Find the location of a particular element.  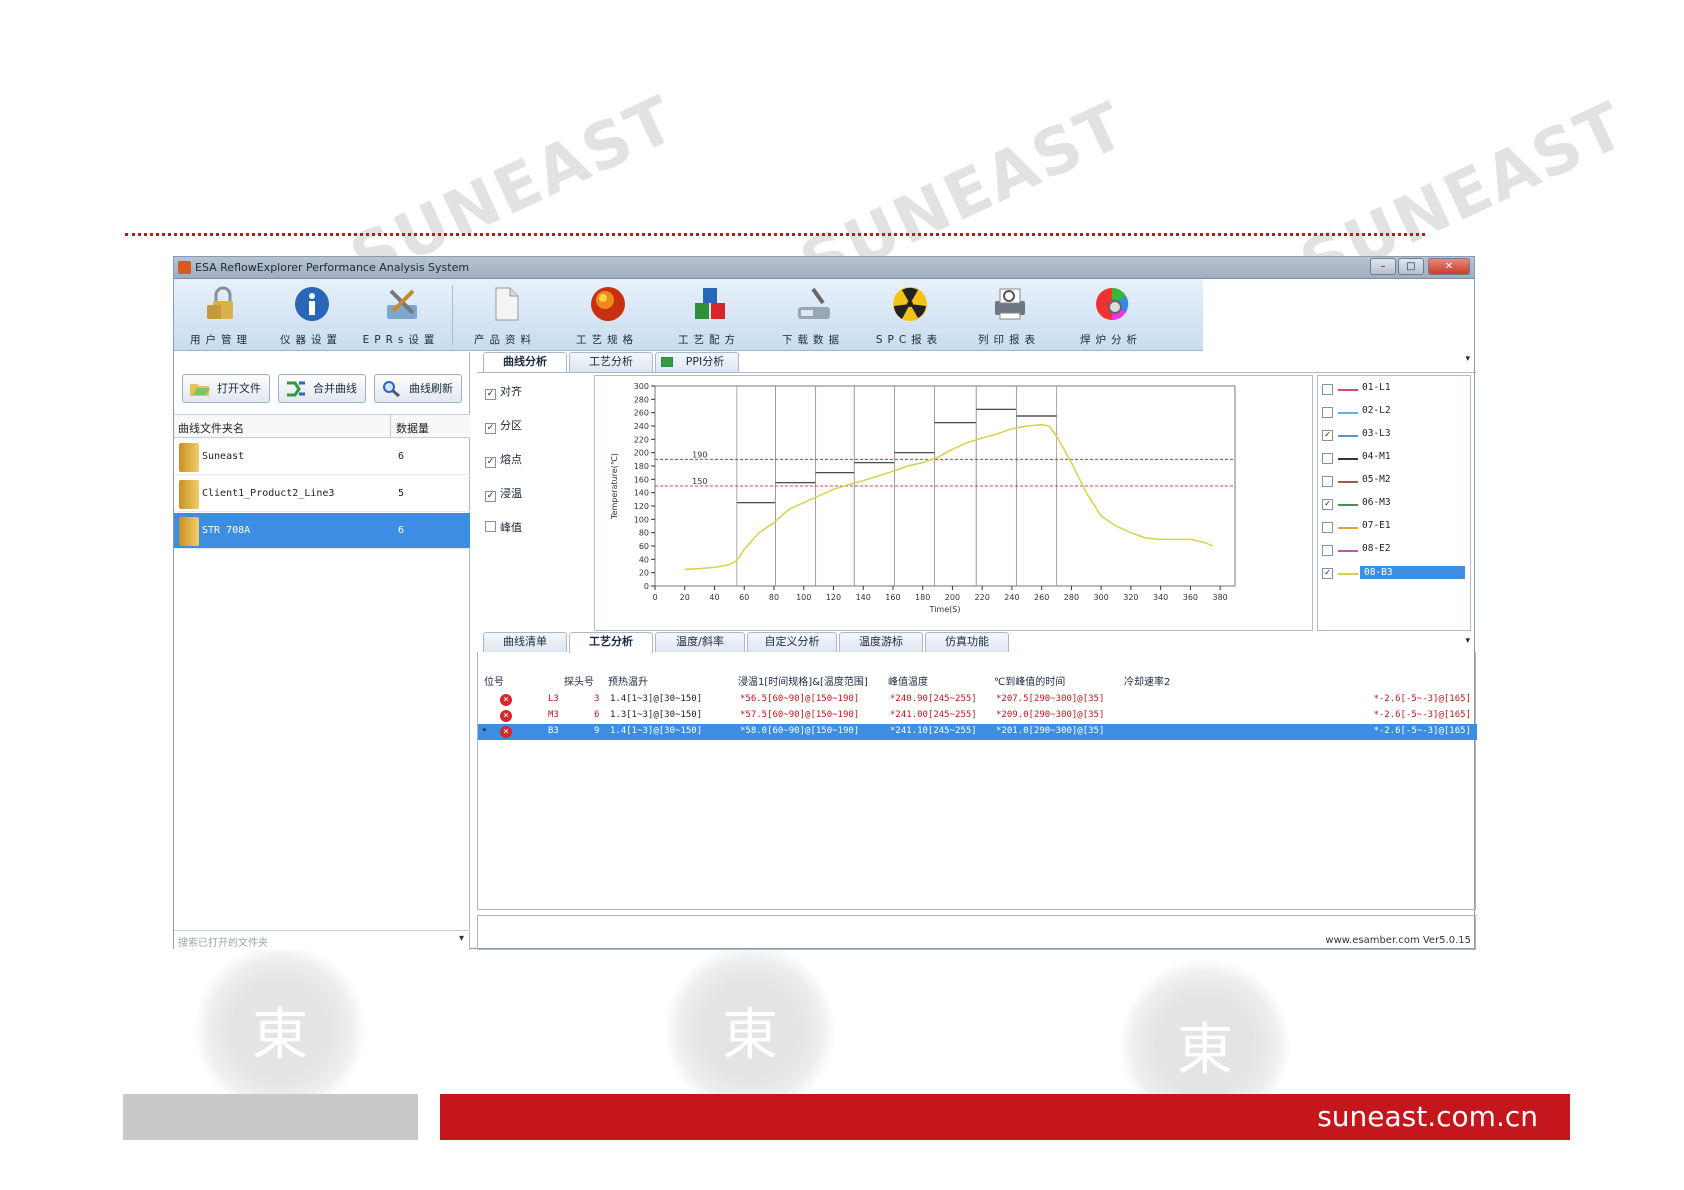

checkbox-soak: ✓ is located at coordinates (490, 496).